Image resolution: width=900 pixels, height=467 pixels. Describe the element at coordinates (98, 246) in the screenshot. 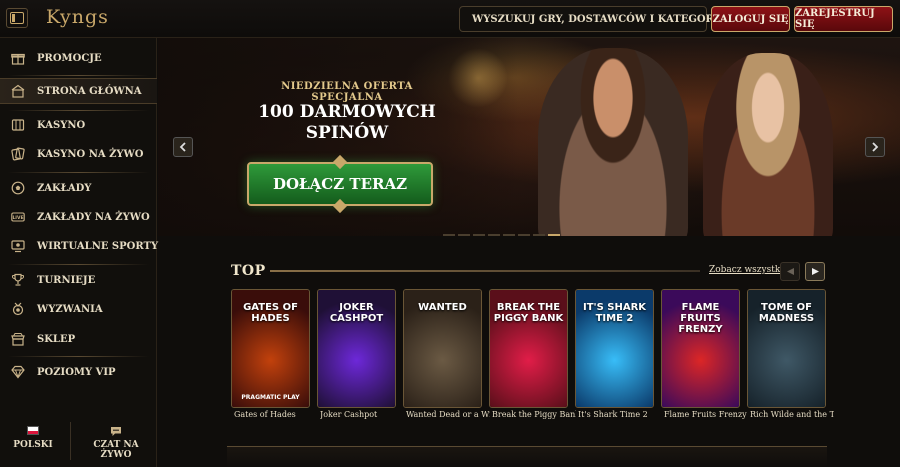

I see `sidebar-item-label: WIRTUALNE SPORTY` at that location.